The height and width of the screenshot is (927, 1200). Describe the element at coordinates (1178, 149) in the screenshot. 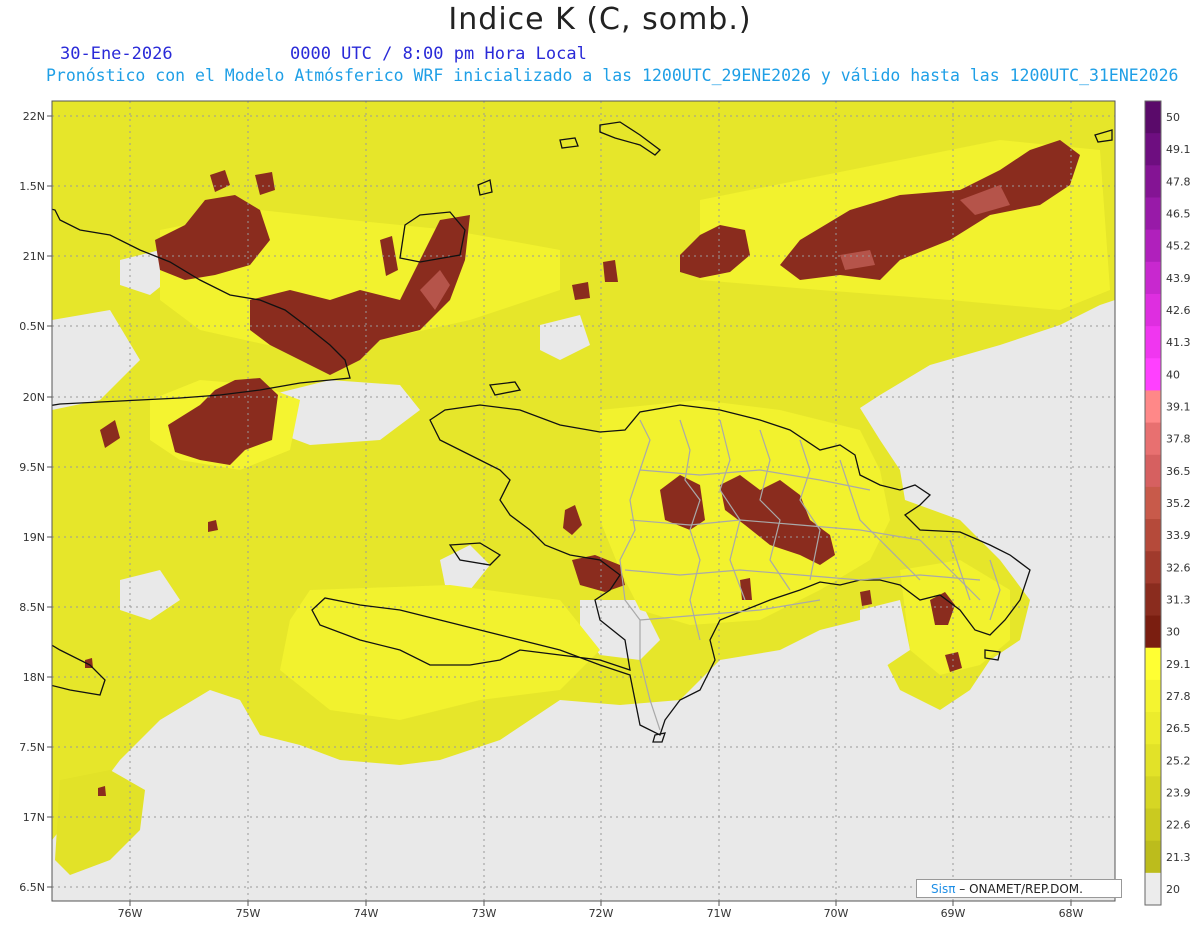

I see `colorbar-label: 49.1` at that location.